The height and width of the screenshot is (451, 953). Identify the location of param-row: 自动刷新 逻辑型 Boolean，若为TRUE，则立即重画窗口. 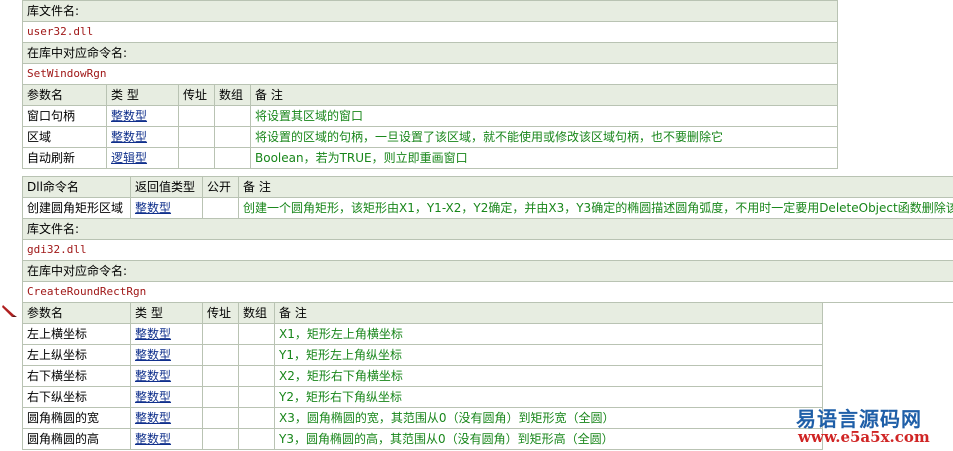
(430, 158).